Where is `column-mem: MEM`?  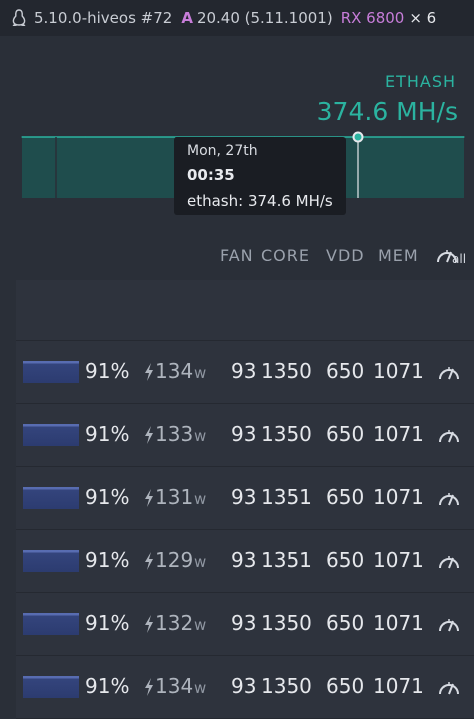 column-mem: MEM is located at coordinates (398, 255).